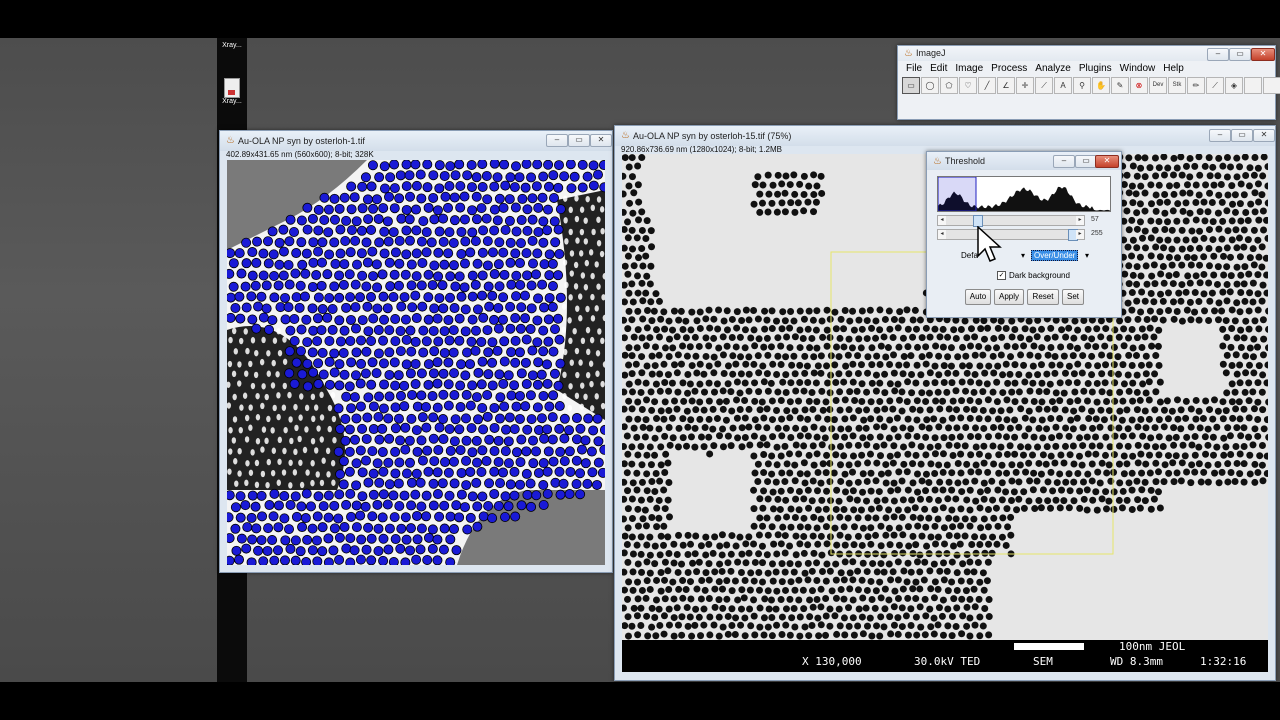 This screenshot has height=720, width=1280. What do you see at coordinates (1009, 297) in the screenshot?
I see `apply-button: Apply` at bounding box center [1009, 297].